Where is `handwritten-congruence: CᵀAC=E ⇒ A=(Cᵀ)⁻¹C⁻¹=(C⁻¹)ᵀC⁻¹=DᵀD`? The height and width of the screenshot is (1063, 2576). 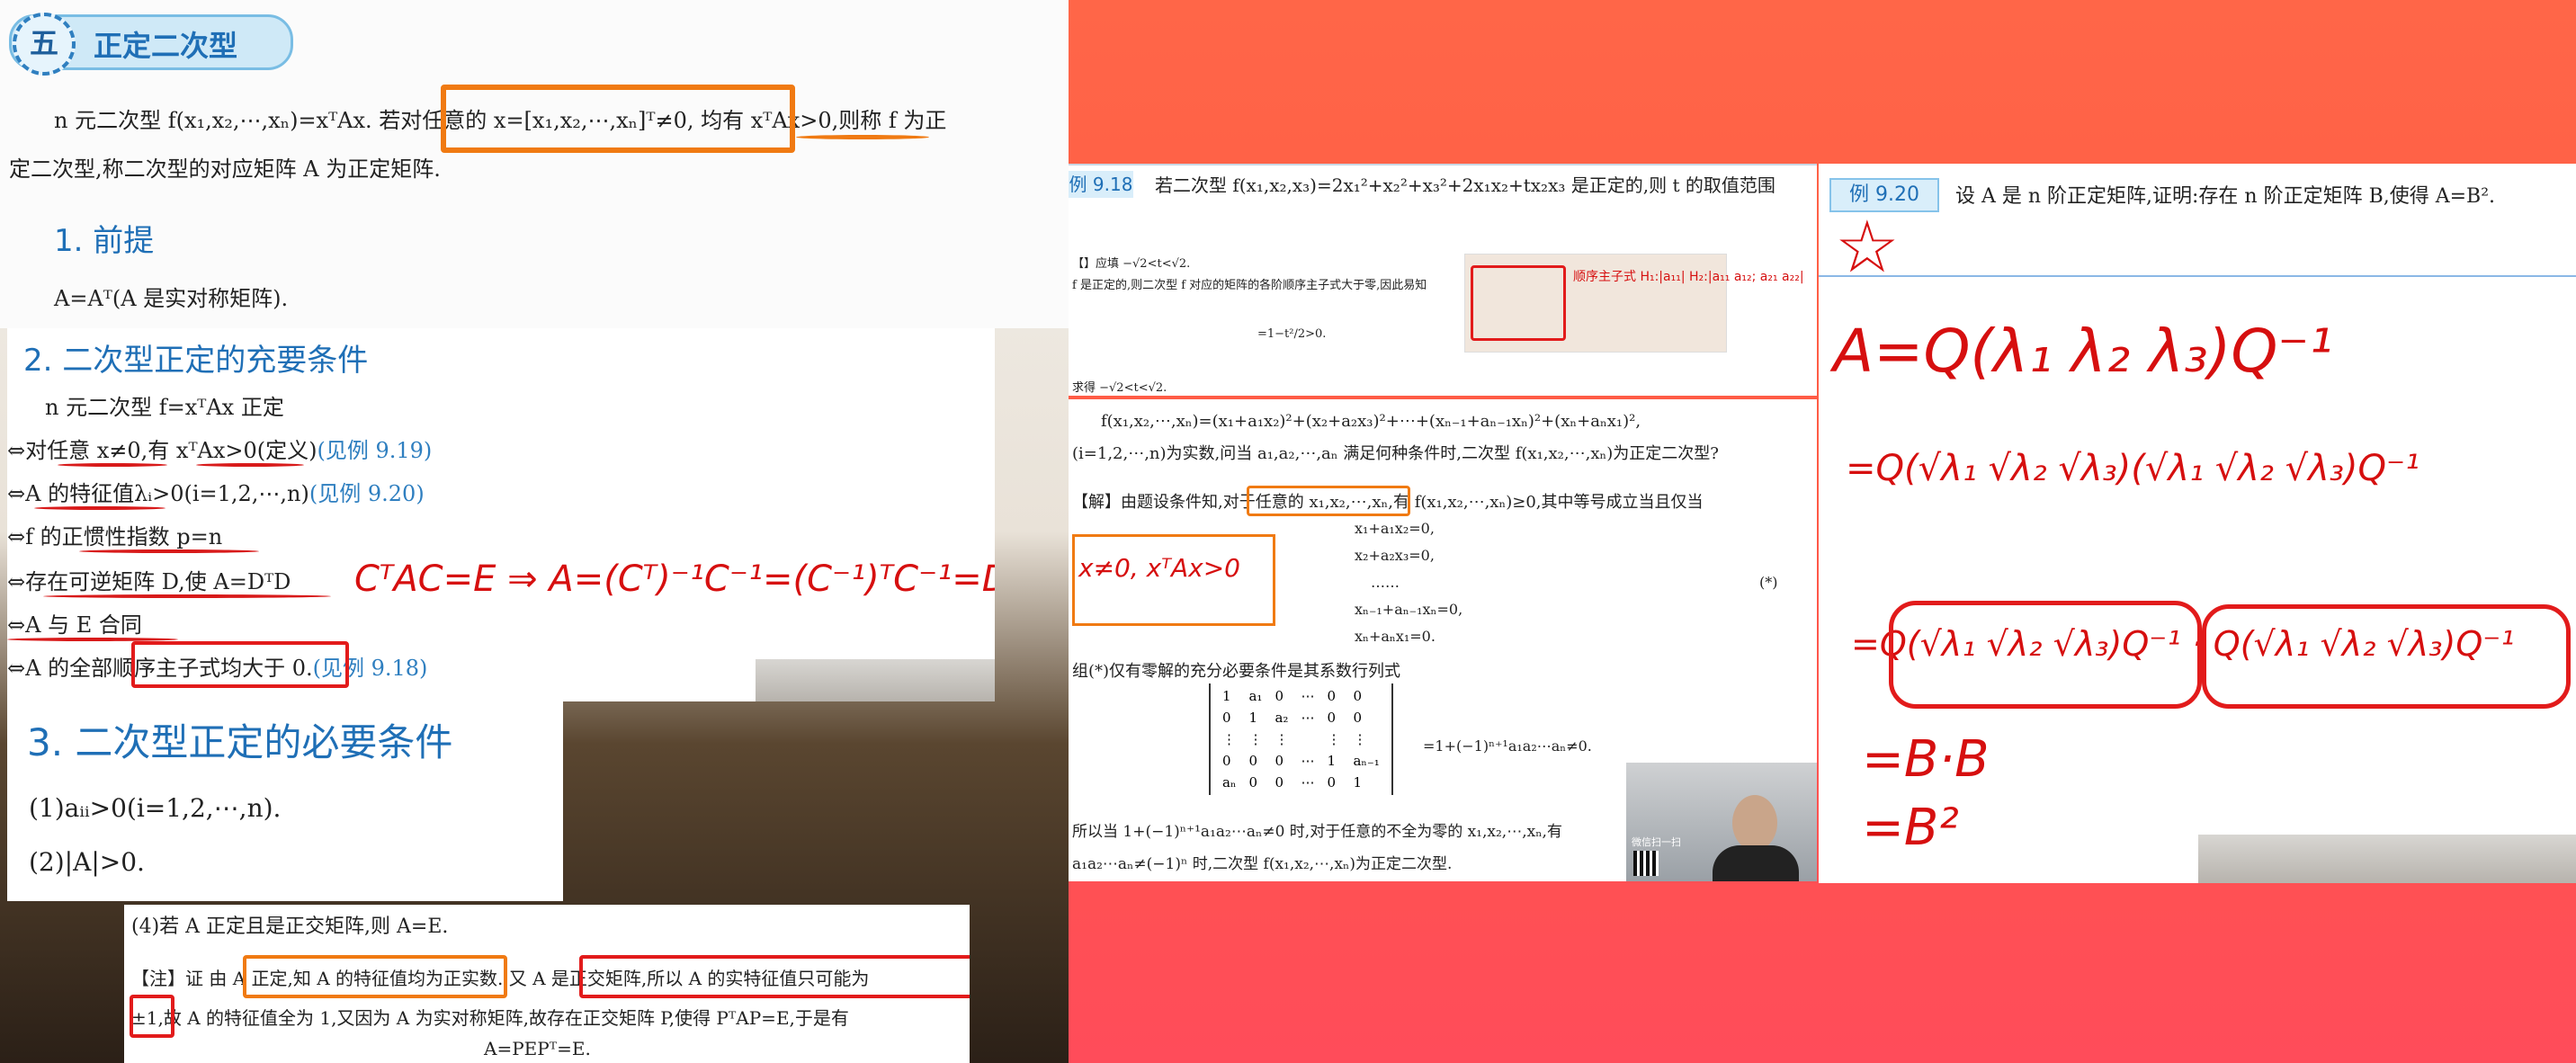
handwritten-congruence: CᵀAC=E ⇒ A=(Cᵀ)⁻¹C⁻¹=(C⁻¹)ᵀC⁻¹=DᵀD is located at coordinates (674, 579).